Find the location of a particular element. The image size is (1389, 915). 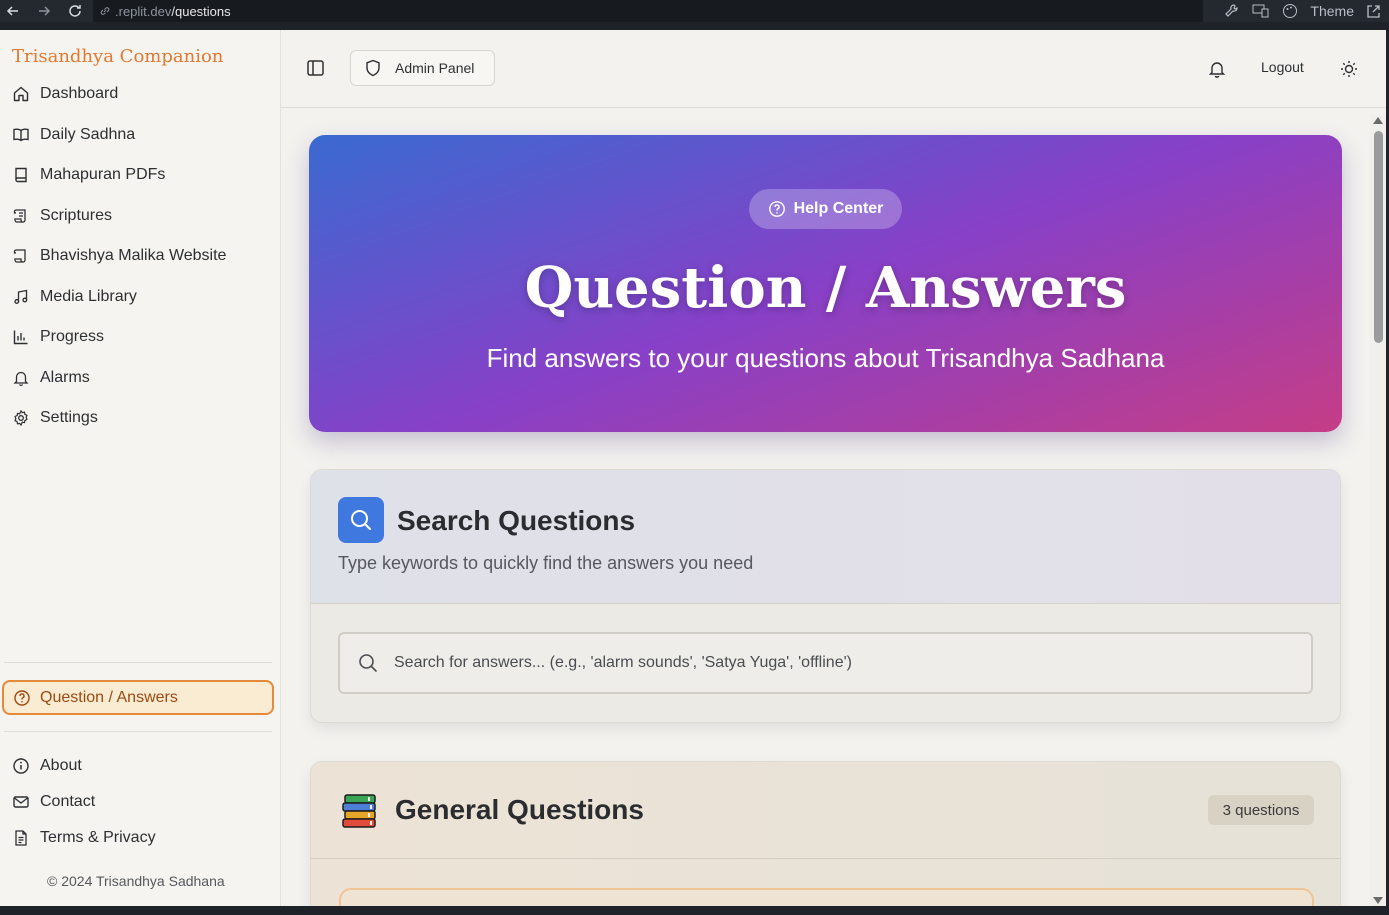

sidebar-item-contact: Contact is located at coordinates (140, 802).